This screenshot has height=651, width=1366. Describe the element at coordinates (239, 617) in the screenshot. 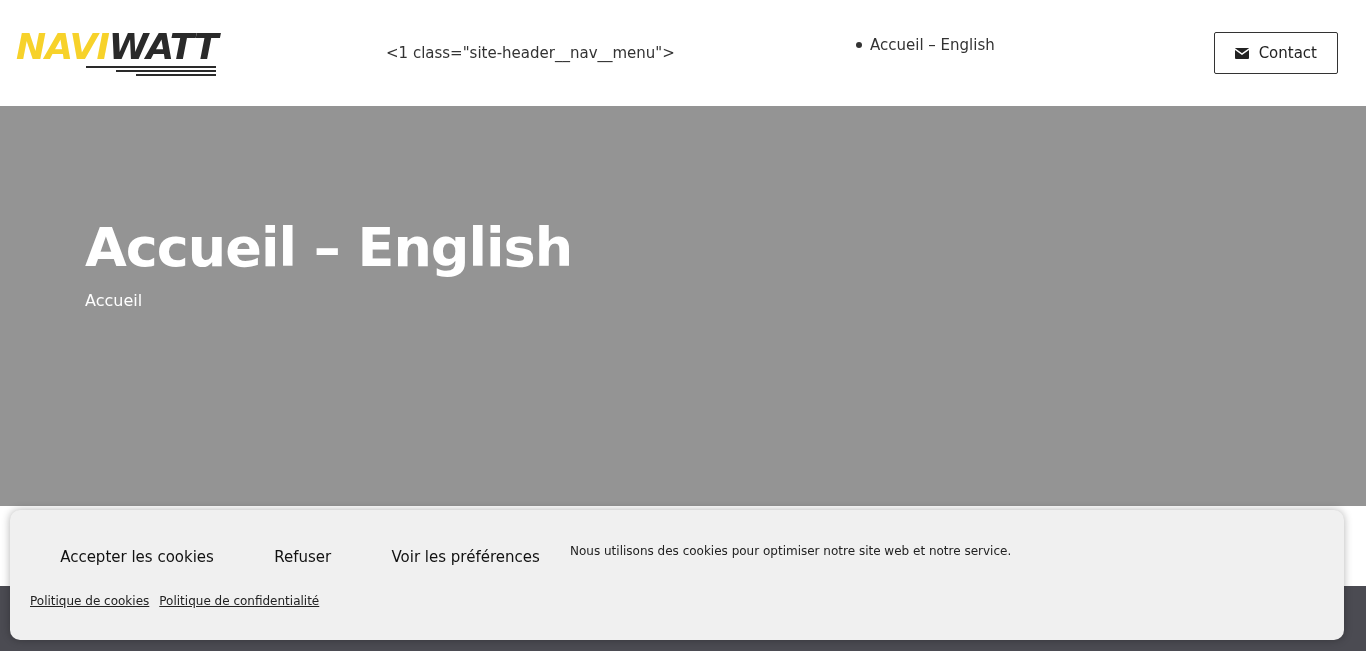

I see `policy-link: Politique de confidentialité` at that location.